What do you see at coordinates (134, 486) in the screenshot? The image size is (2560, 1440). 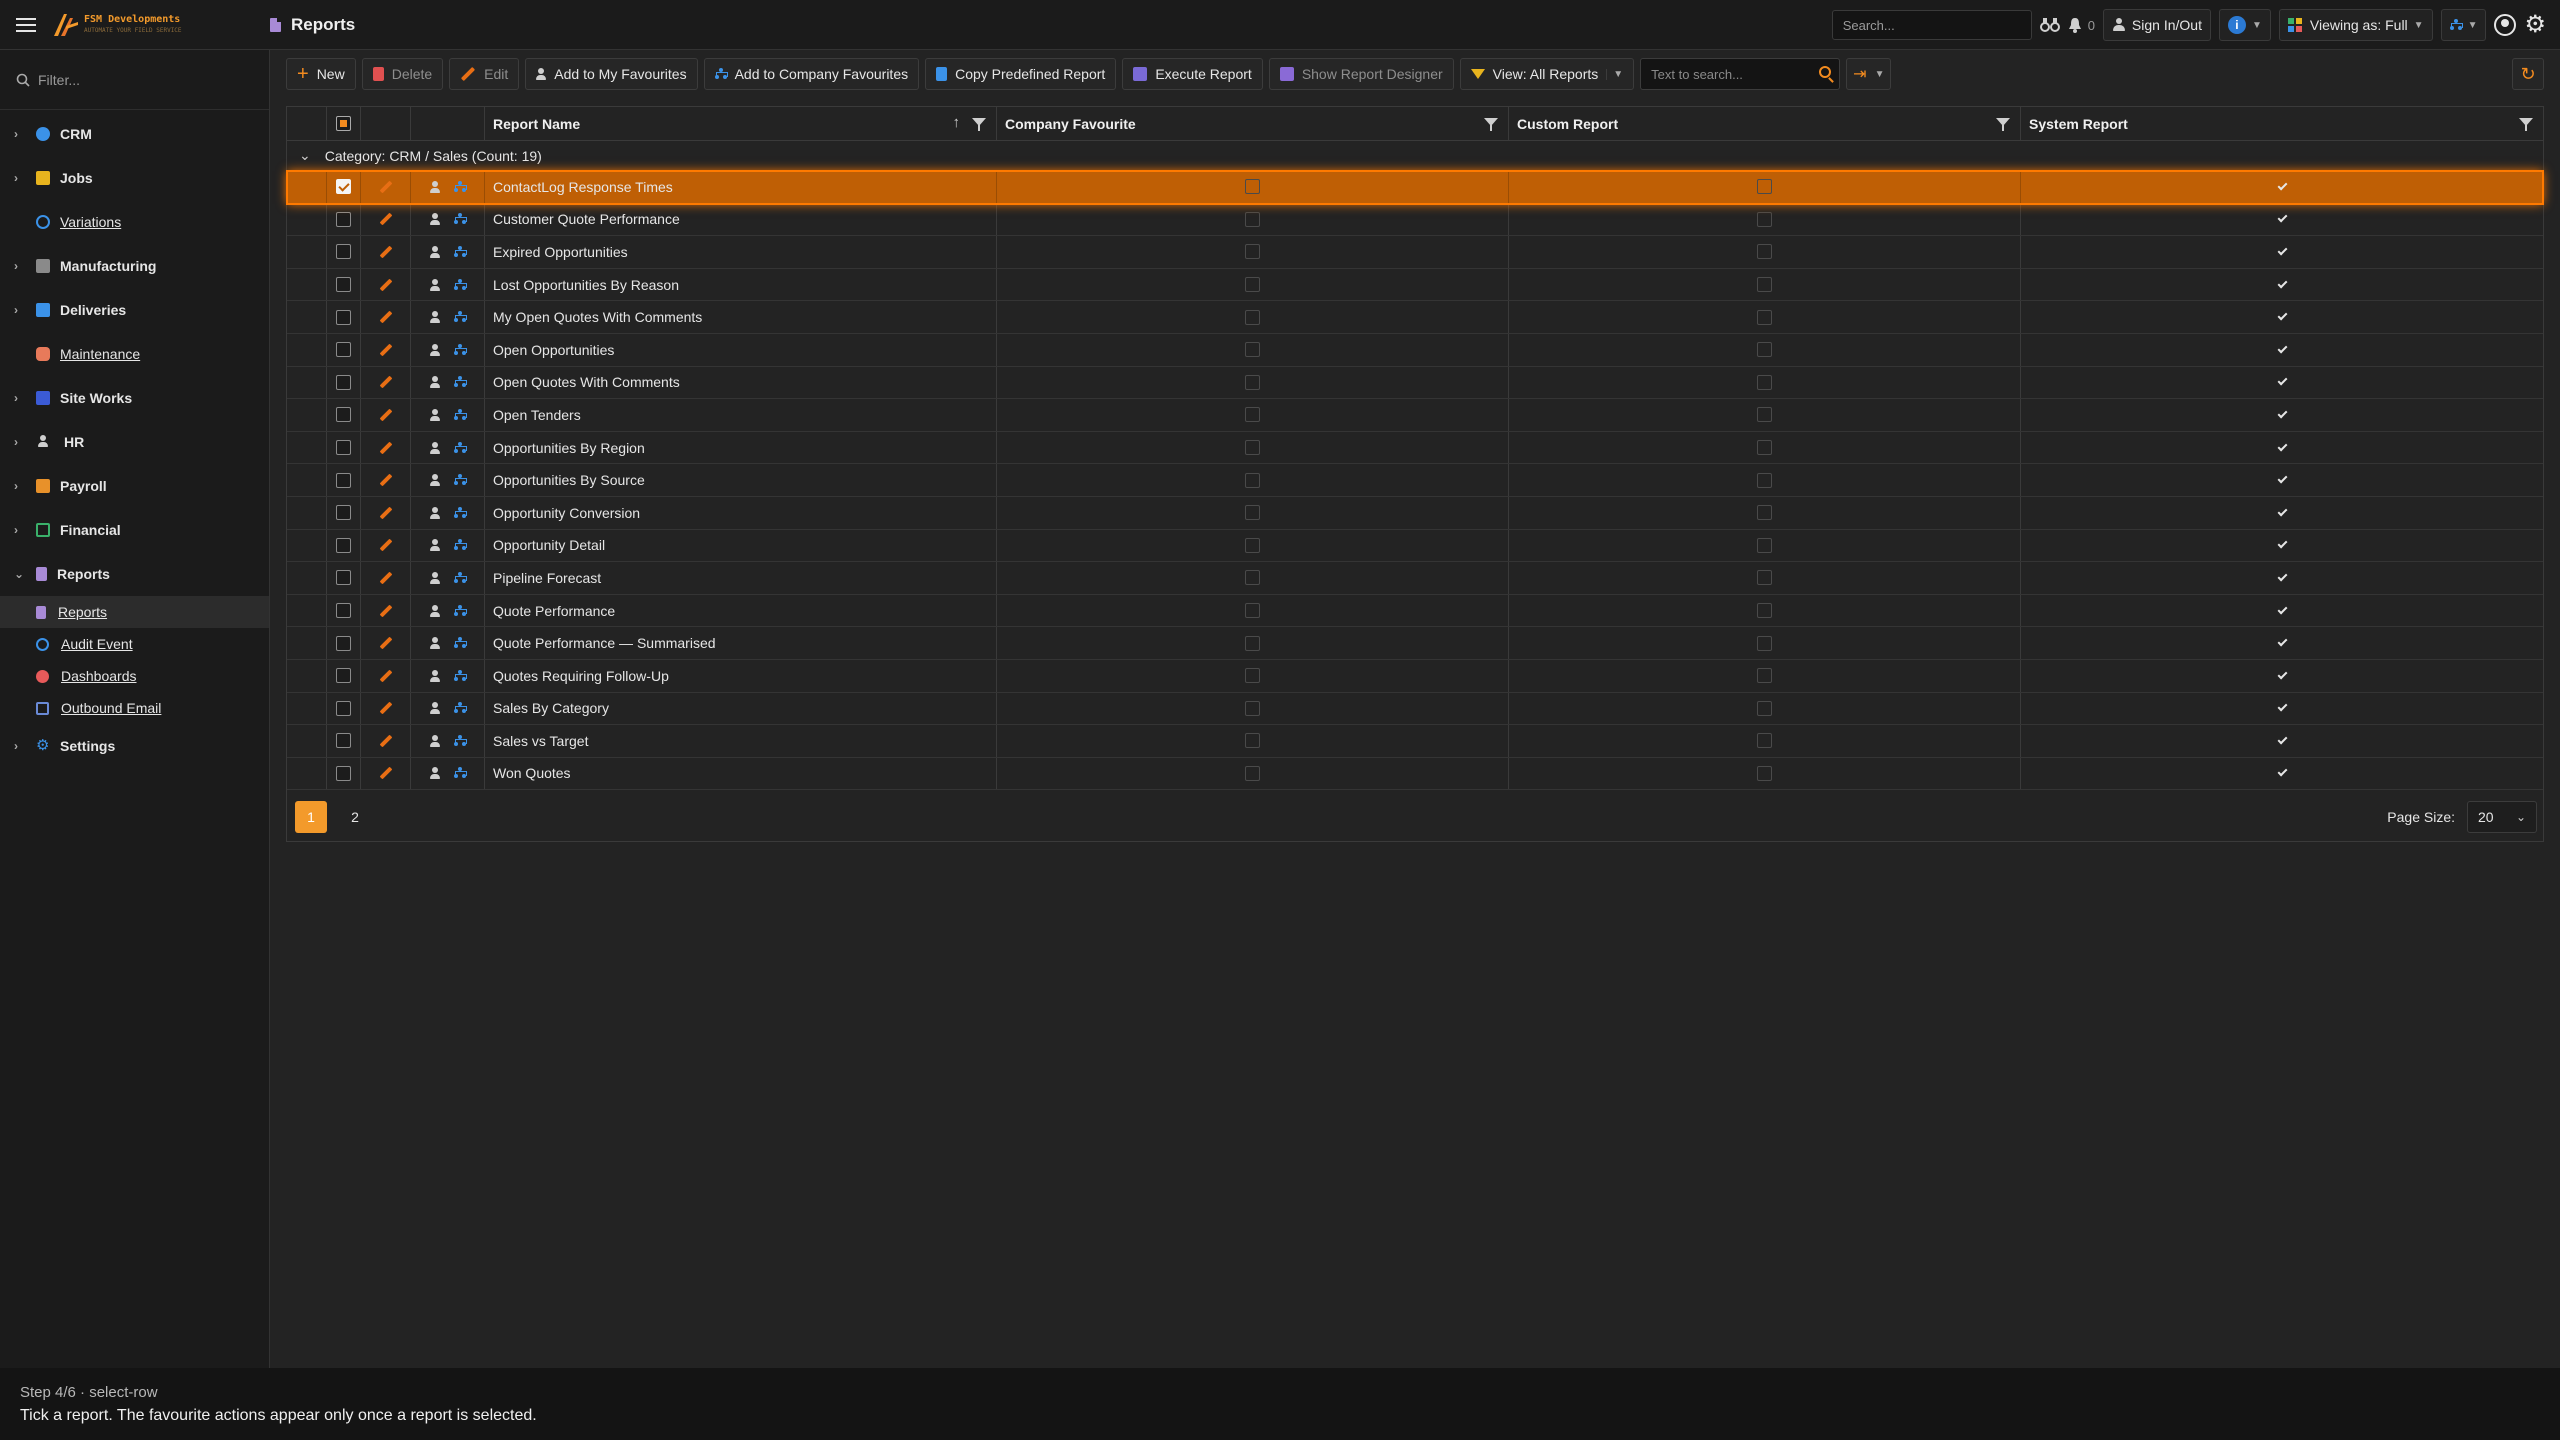 I see `sidebar-item-payroll: › Payroll` at bounding box center [134, 486].